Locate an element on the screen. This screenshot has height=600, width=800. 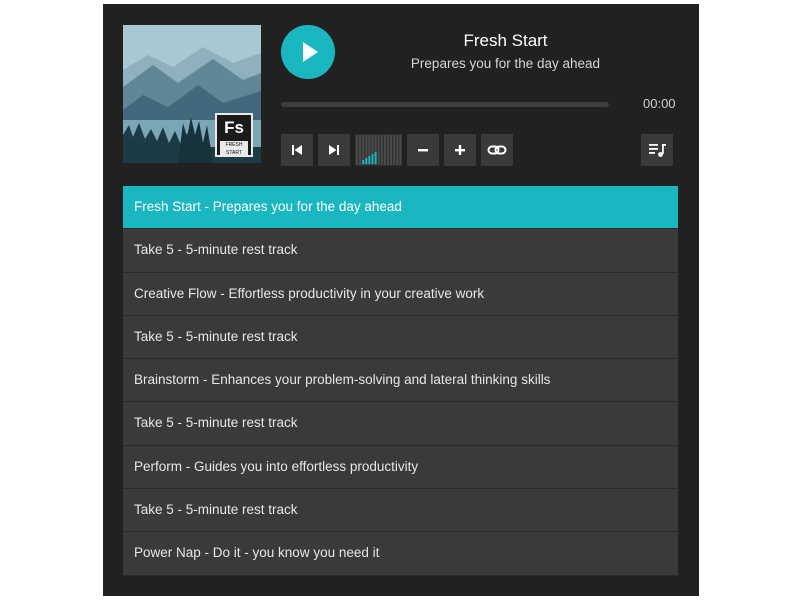
previous-track-button is located at coordinates (297, 150).